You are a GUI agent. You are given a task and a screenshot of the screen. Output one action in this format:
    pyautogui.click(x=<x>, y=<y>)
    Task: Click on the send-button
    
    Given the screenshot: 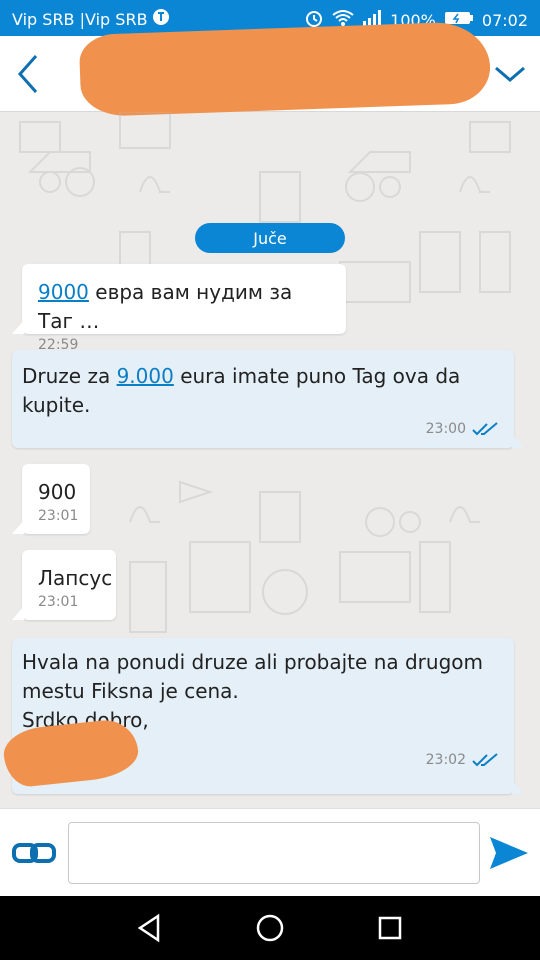 What is the action you would take?
    pyautogui.click(x=509, y=853)
    